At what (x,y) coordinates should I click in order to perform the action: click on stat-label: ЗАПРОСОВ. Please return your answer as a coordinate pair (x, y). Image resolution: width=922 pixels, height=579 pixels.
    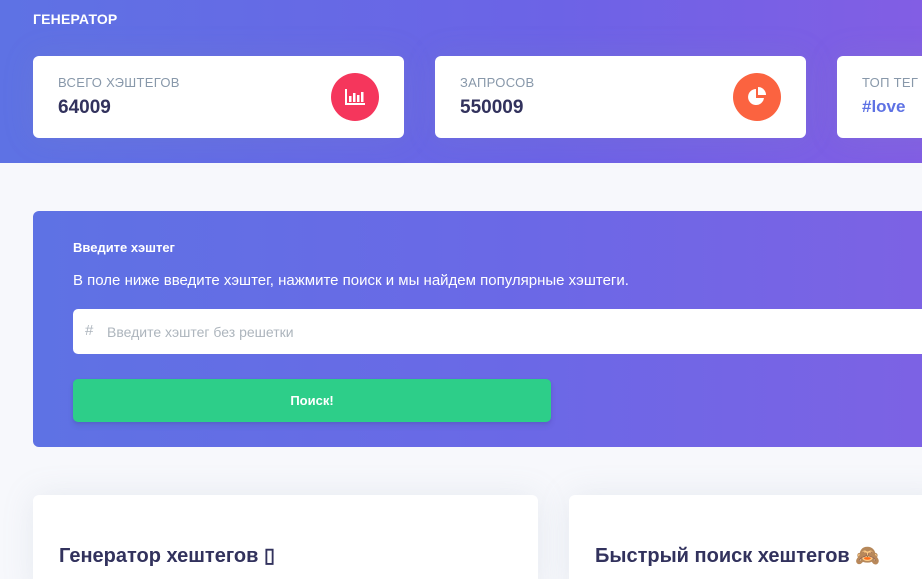
    Looking at the image, I should click on (497, 82).